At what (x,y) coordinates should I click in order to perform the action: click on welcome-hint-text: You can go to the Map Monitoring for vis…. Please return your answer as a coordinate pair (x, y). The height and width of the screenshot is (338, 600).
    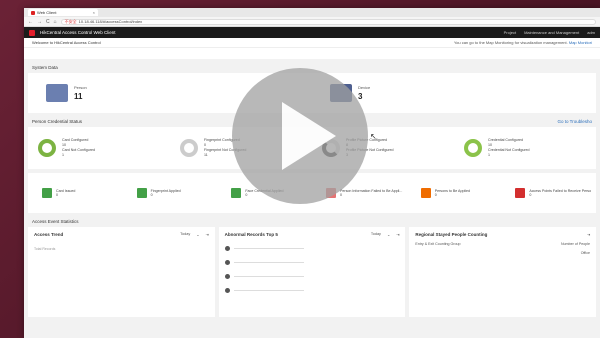
    Looking at the image, I should click on (510, 42).